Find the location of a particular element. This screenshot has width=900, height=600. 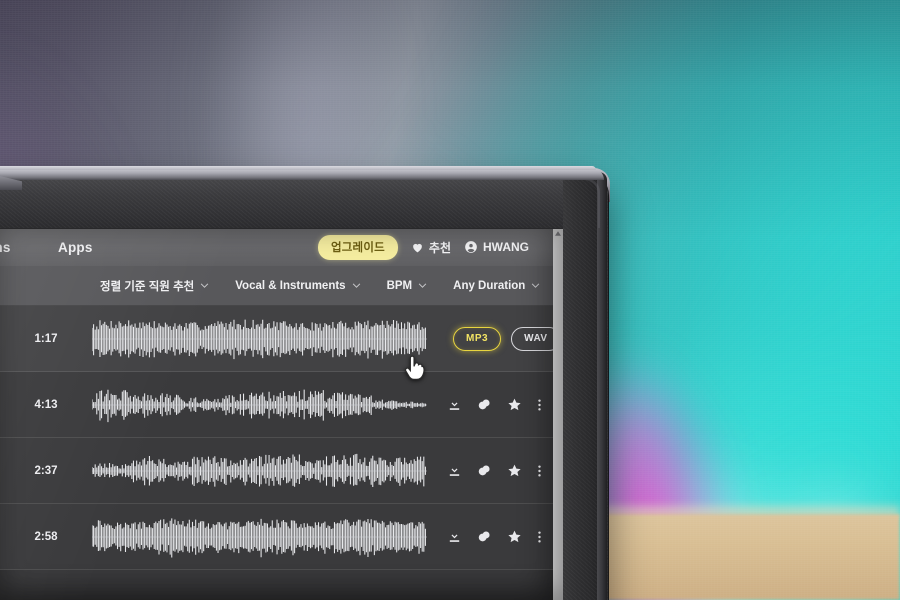

filter-sort: 정렬 기준 직원 추천 is located at coordinates (154, 286).